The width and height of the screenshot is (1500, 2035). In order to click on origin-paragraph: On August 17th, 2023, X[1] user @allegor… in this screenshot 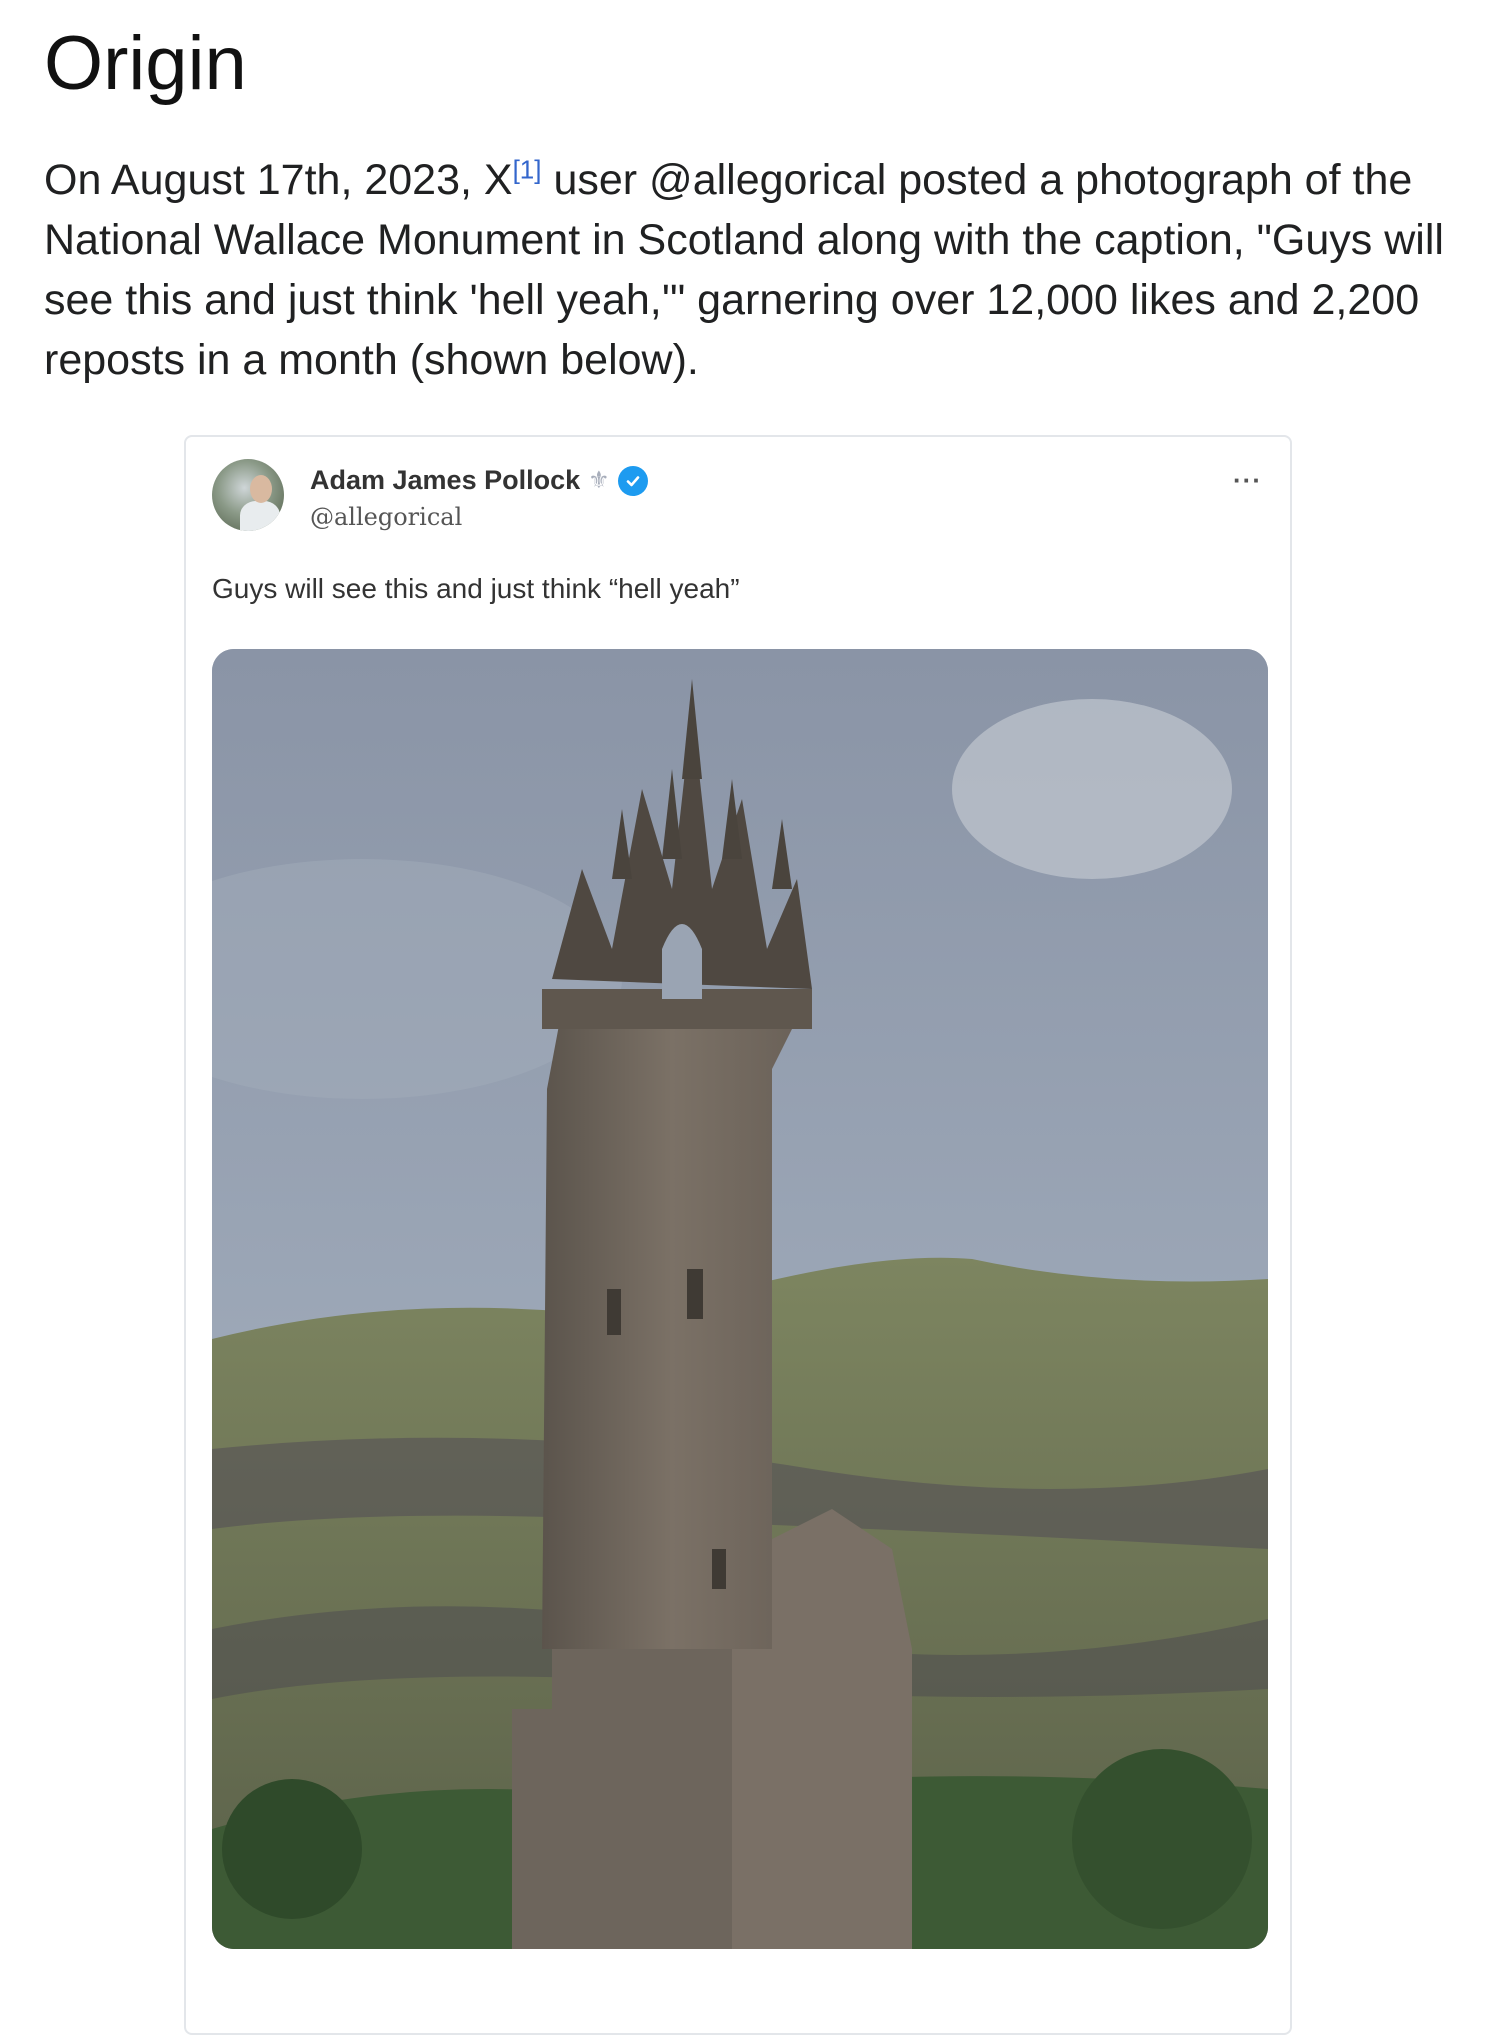, I will do `click(744, 270)`.